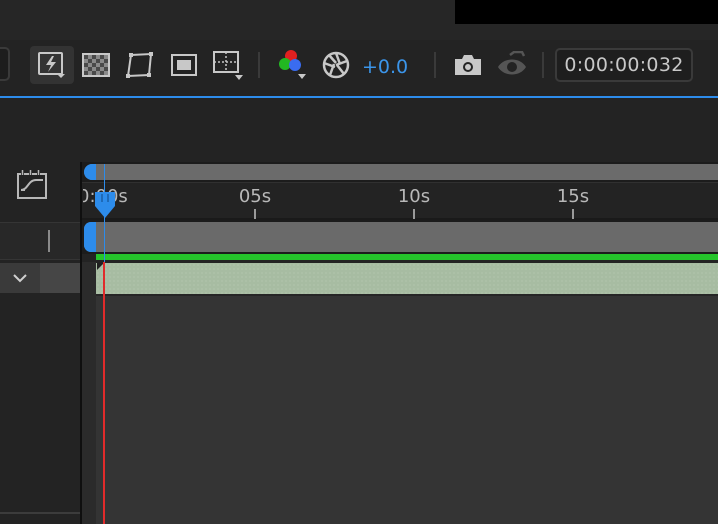 The image size is (718, 524). What do you see at coordinates (255, 196) in the screenshot?
I see `ruler-label: 05s` at bounding box center [255, 196].